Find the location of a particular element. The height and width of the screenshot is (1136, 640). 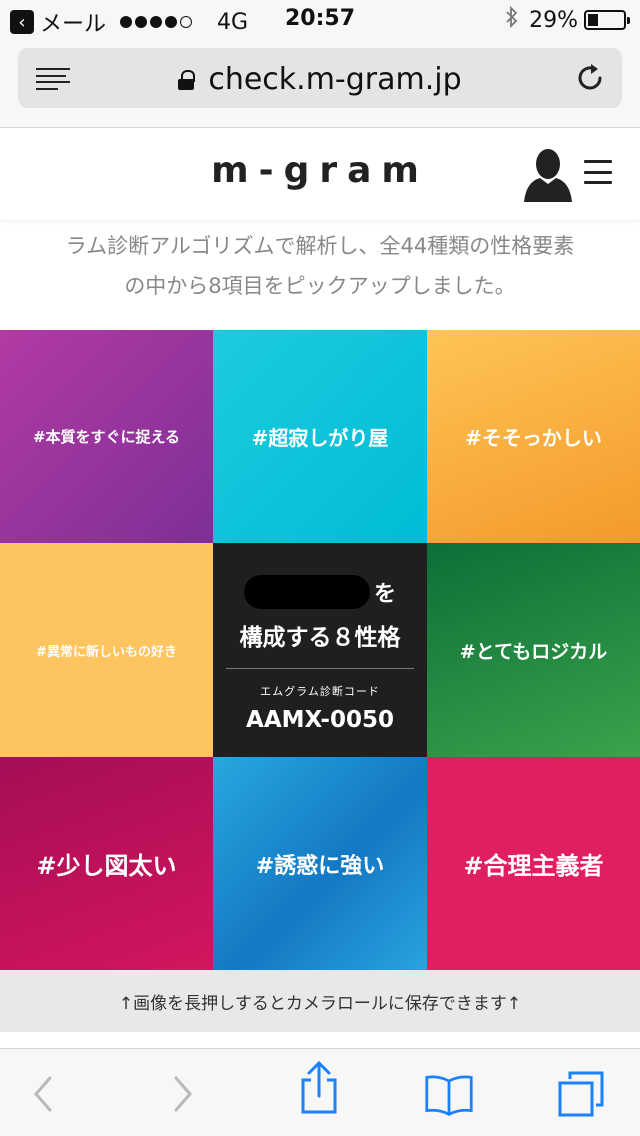

trait-tile: #誘惑に強い is located at coordinates (320, 863).